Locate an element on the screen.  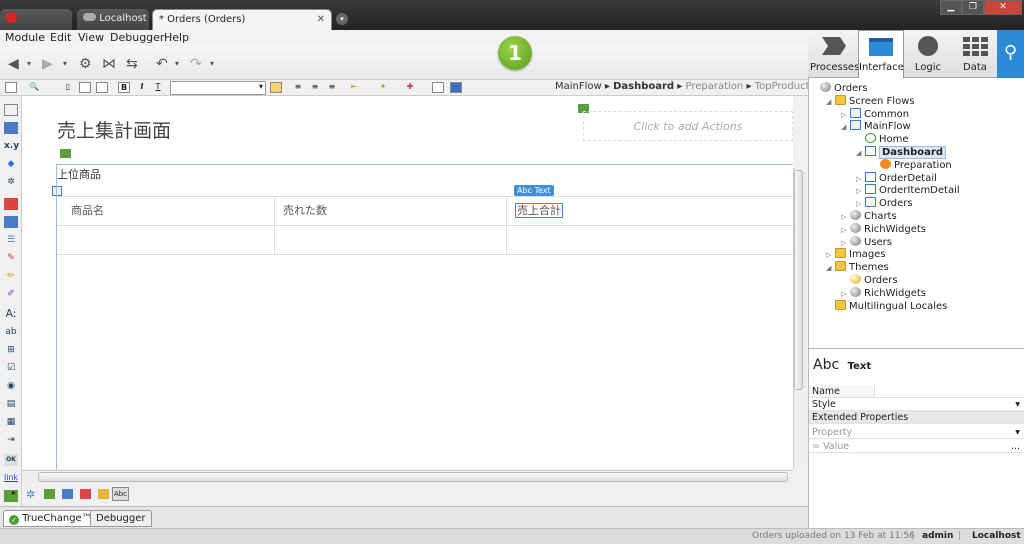
compare-icon: ⇆ is located at coordinates (132, 64).